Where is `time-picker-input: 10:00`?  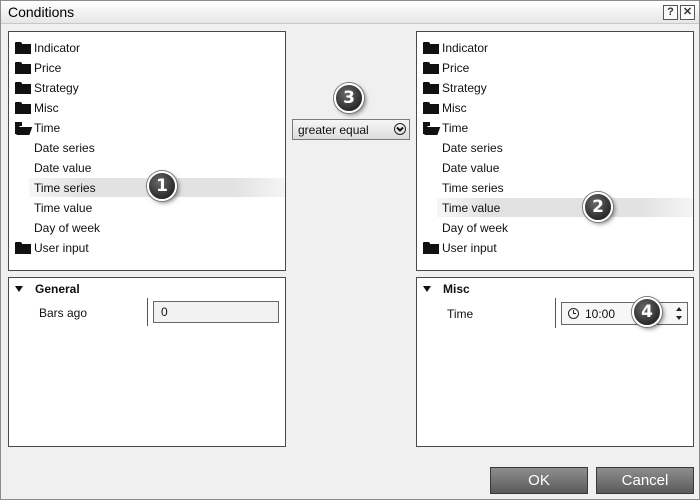 time-picker-input: 10:00 is located at coordinates (624, 313).